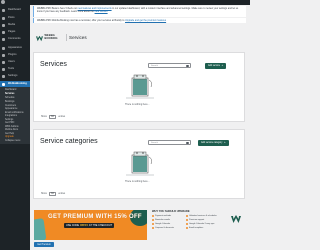  I want to click on feature-label: Email templates, so click(196, 228).